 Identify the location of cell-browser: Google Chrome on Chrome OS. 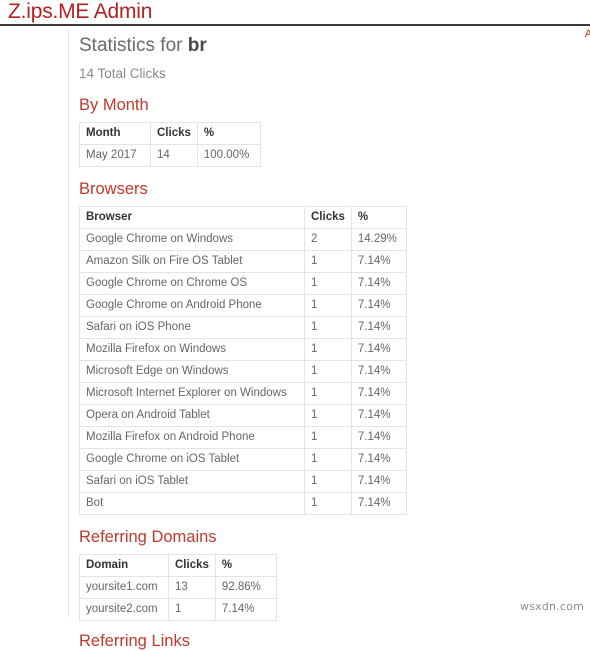
(192, 283).